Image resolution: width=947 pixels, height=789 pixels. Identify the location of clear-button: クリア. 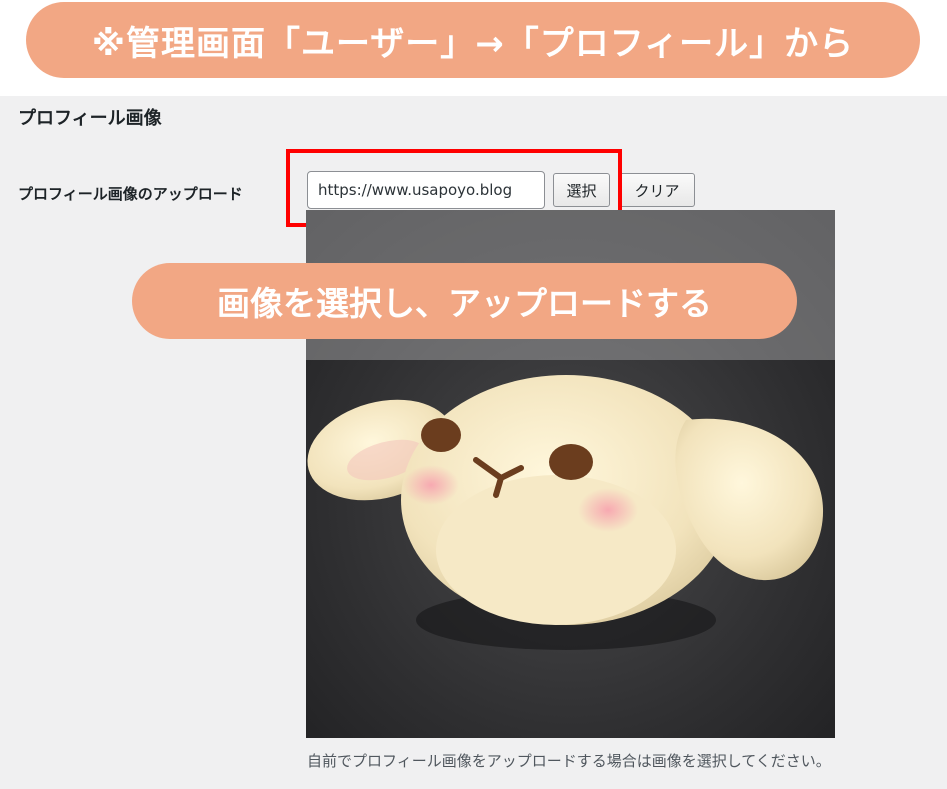
(657, 190).